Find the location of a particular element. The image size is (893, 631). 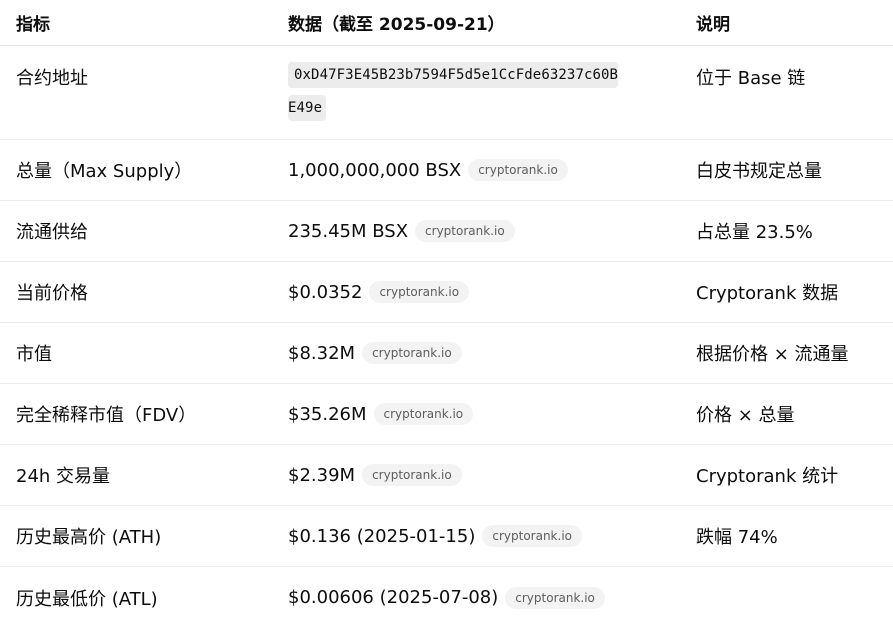

row-value: $2.39M cryptorank.io is located at coordinates (375, 475).